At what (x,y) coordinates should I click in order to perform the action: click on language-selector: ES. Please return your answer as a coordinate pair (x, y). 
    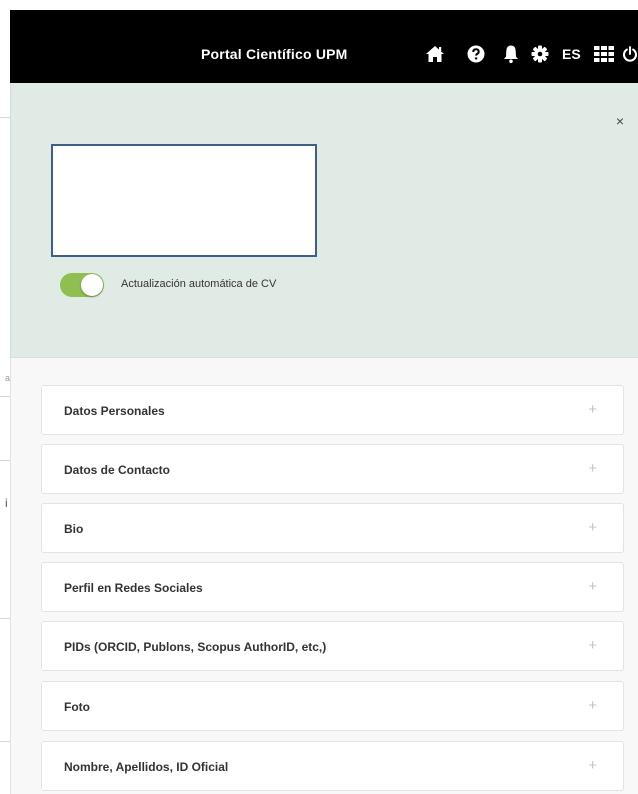
    Looking at the image, I should click on (571, 54).